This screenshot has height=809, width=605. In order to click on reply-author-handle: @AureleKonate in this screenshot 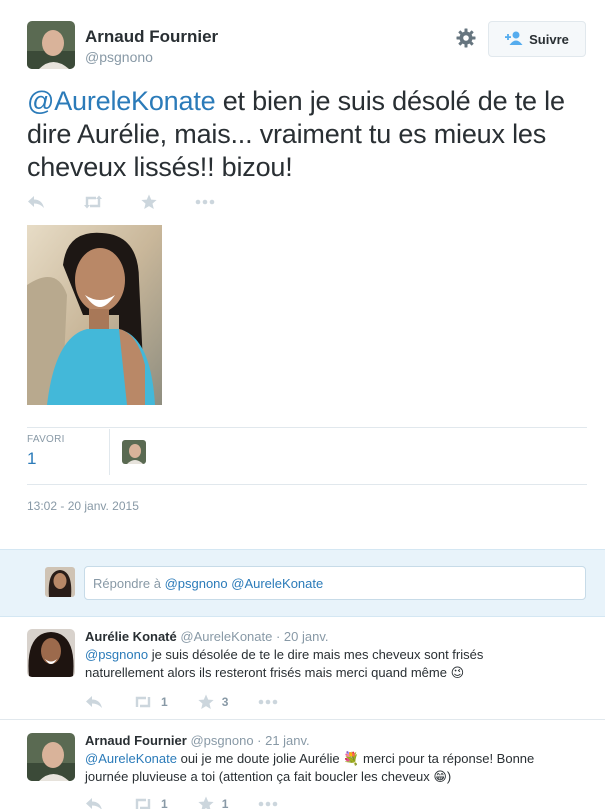, I will do `click(226, 636)`.